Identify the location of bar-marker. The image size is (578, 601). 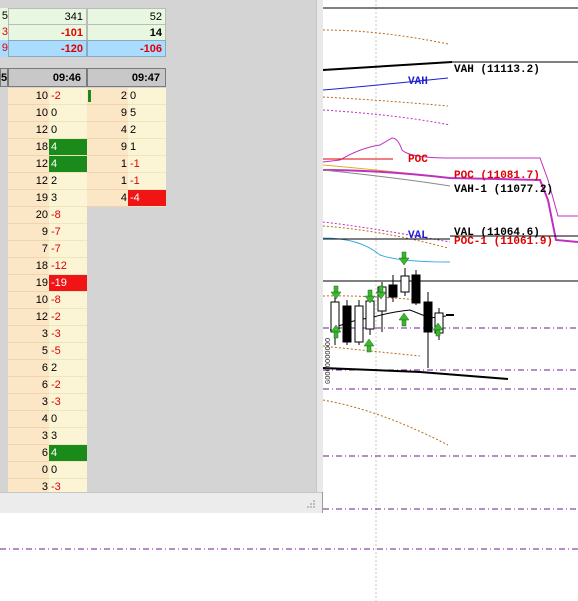
(89, 96).